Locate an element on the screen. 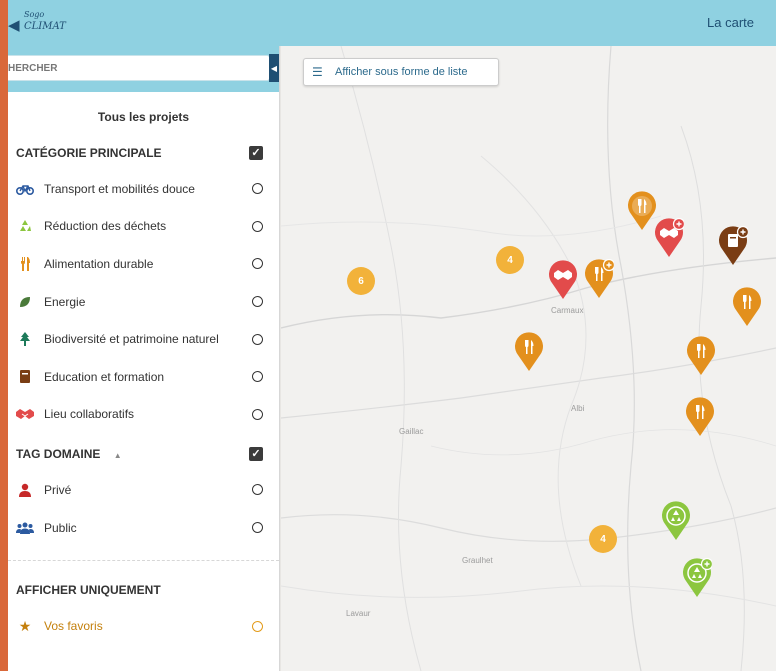 The width and height of the screenshot is (776, 671). search-bar: ◀ is located at coordinates (143, 69).